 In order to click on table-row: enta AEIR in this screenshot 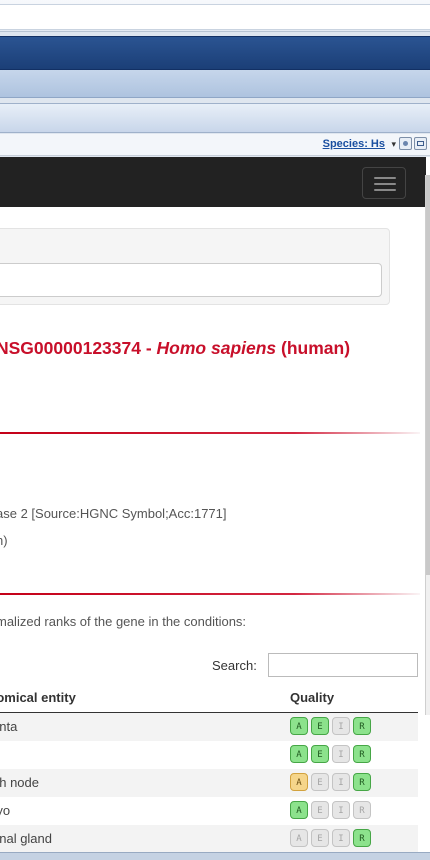, I will do `click(209, 727)`.